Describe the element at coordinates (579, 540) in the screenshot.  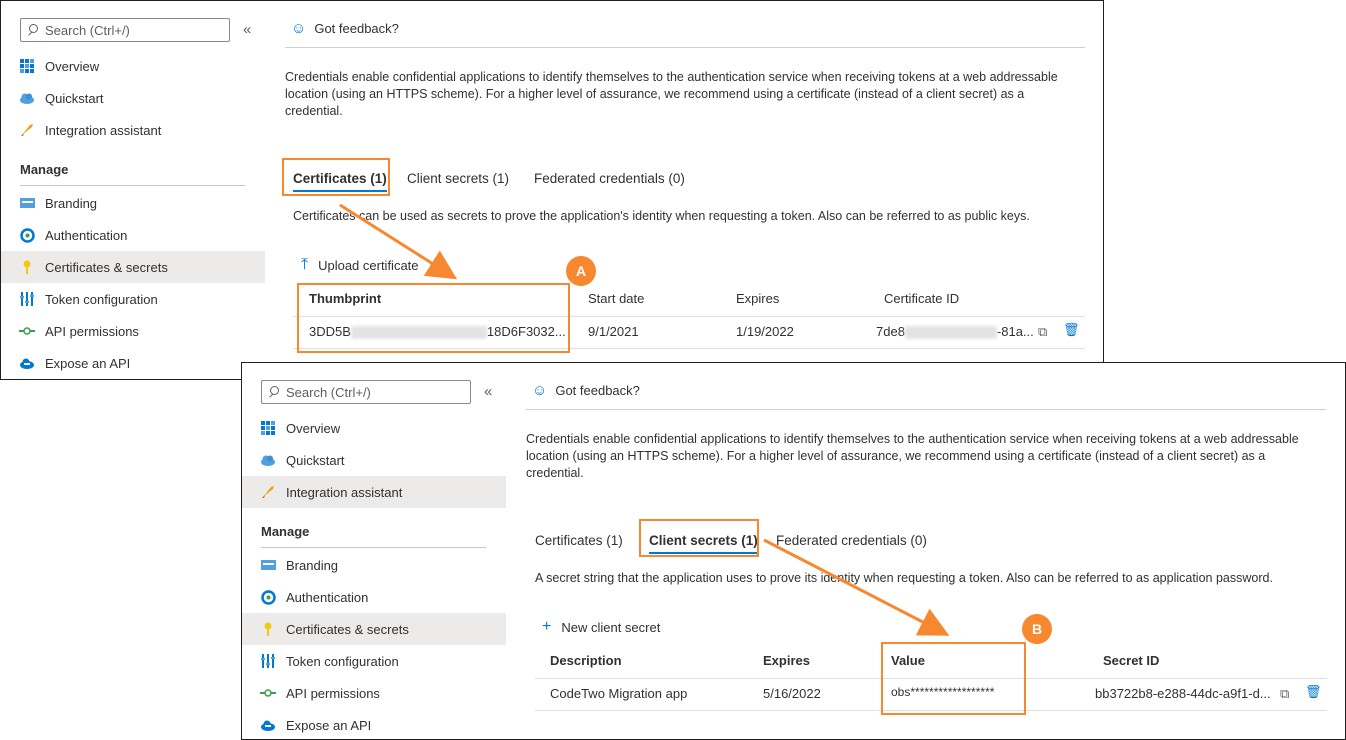
I see `tab-certificates: Certificates (1)` at that location.